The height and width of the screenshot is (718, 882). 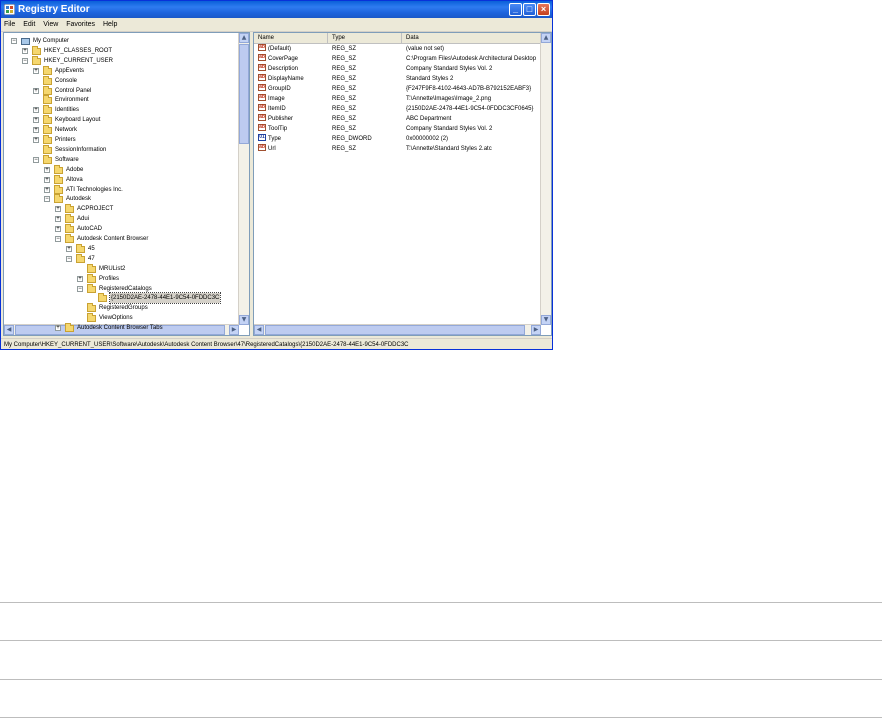 I want to click on registry-value-row: ab Publisher REG_SZ ABC Department, so click(x=398, y=119).